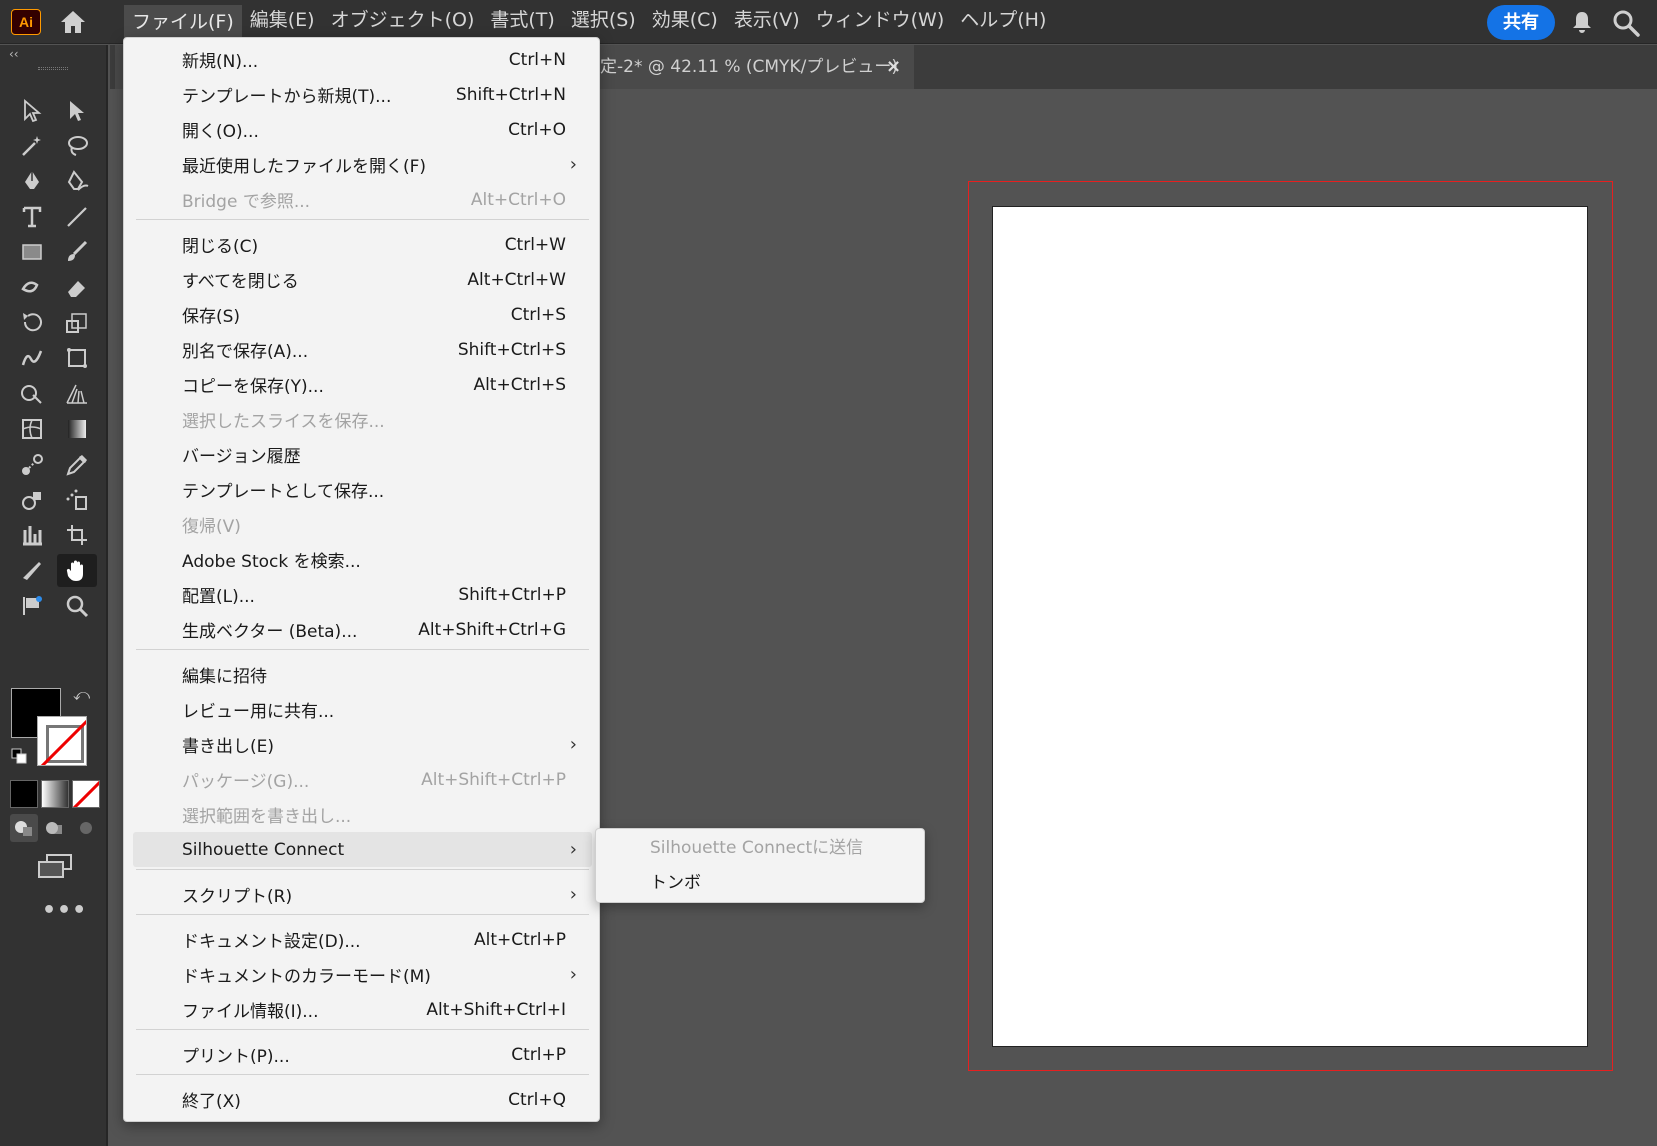 Image resolution: width=1657 pixels, height=1146 pixels. I want to click on file-menu-item: 終了(X) Ctrl+Q, so click(362, 1099).